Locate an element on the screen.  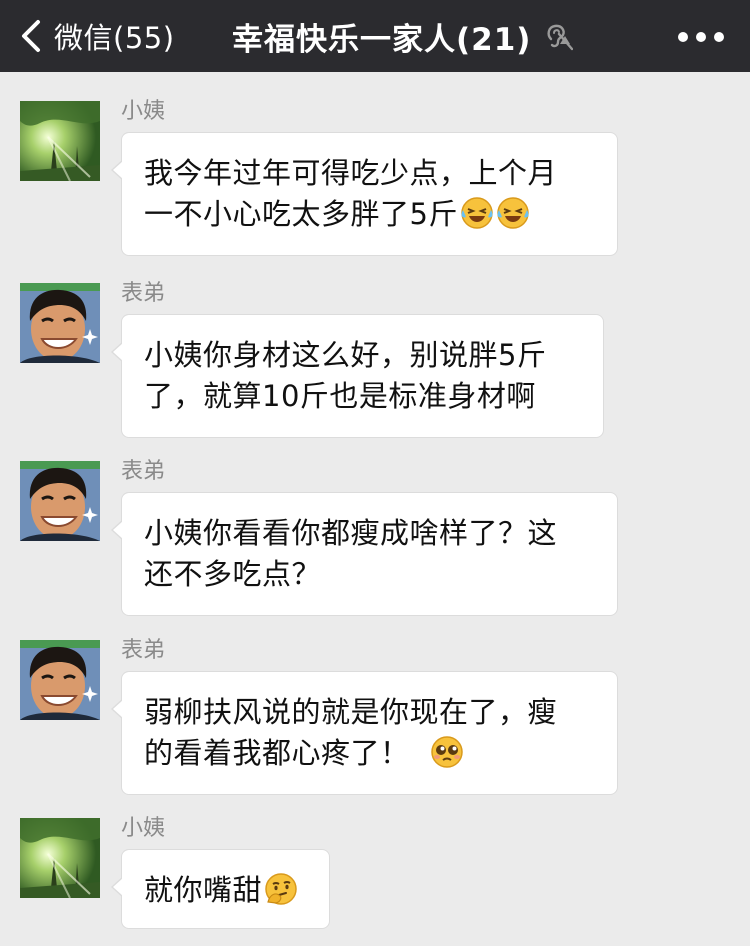
message-text: 小姨你看看你都瘦成啥样了？这 is located at coordinates (351, 533).